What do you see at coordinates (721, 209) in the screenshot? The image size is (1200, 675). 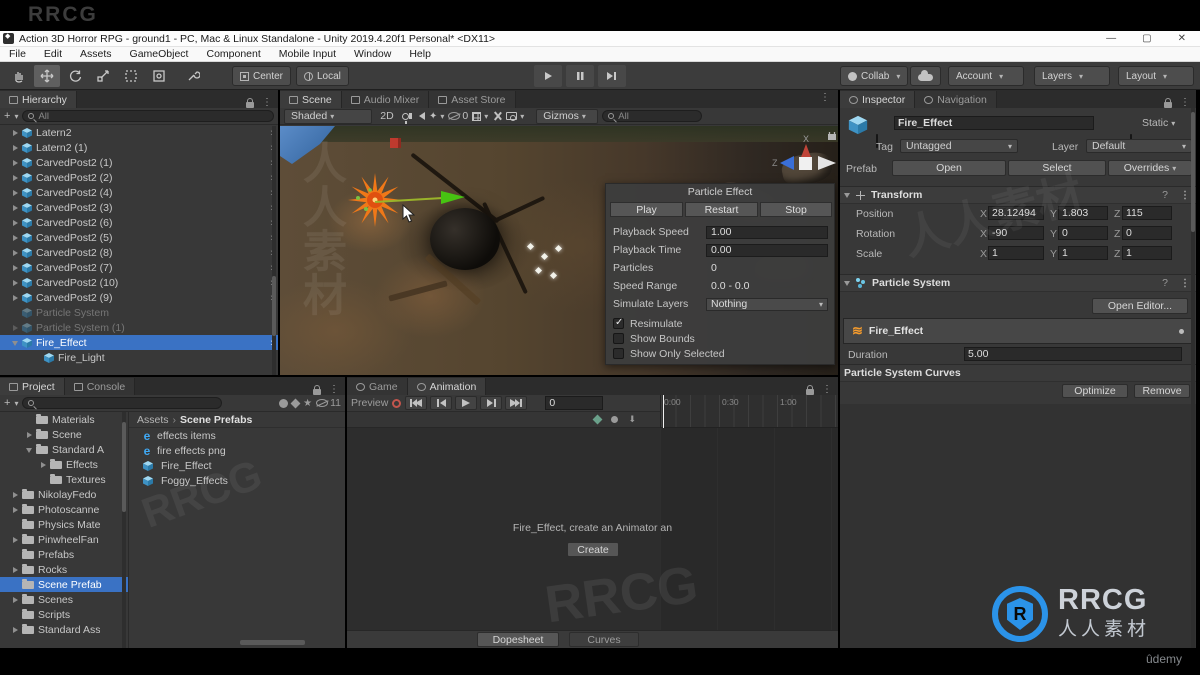 I see `restart-particles-button: Restart` at bounding box center [721, 209].